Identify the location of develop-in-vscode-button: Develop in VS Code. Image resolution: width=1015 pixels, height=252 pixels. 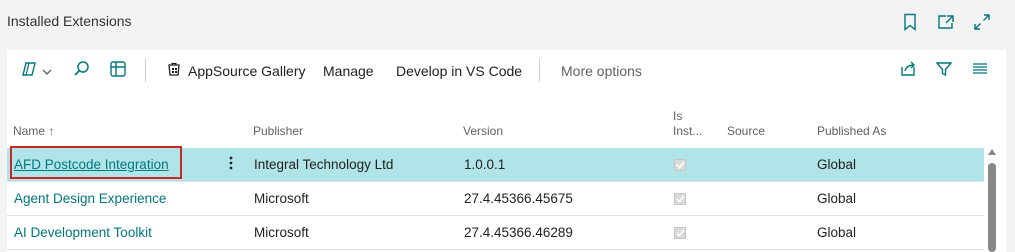
(459, 70).